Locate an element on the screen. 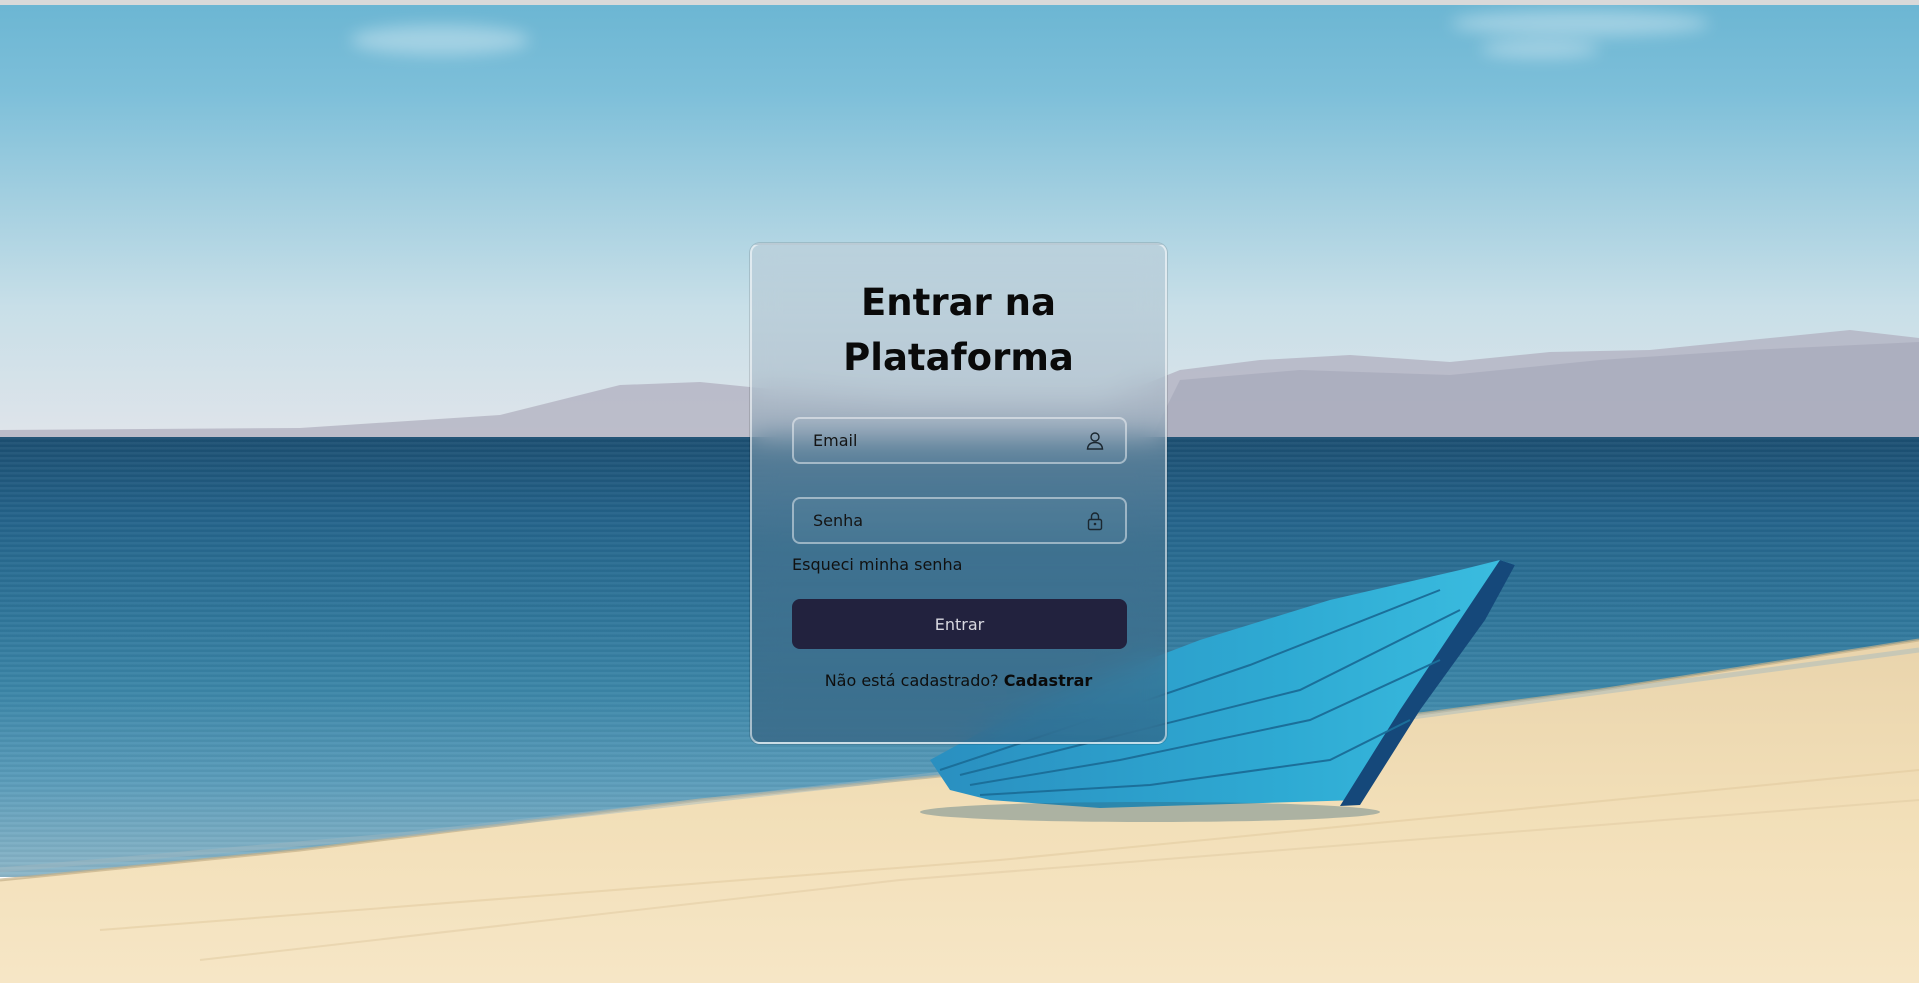 This screenshot has height=983, width=1919. password-field-container is located at coordinates (959, 520).